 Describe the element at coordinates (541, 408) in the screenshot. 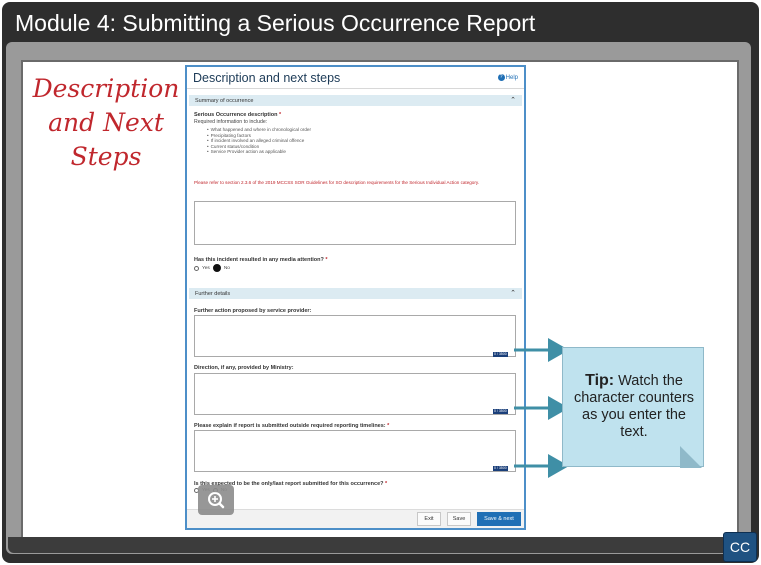

I see `tip-arrows` at that location.